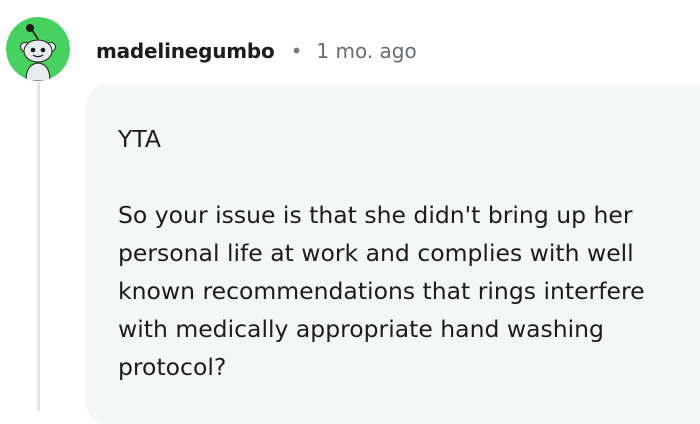  Describe the element at coordinates (366, 51) in the screenshot. I see `comment-timestamp: 1 mo. ago` at that location.